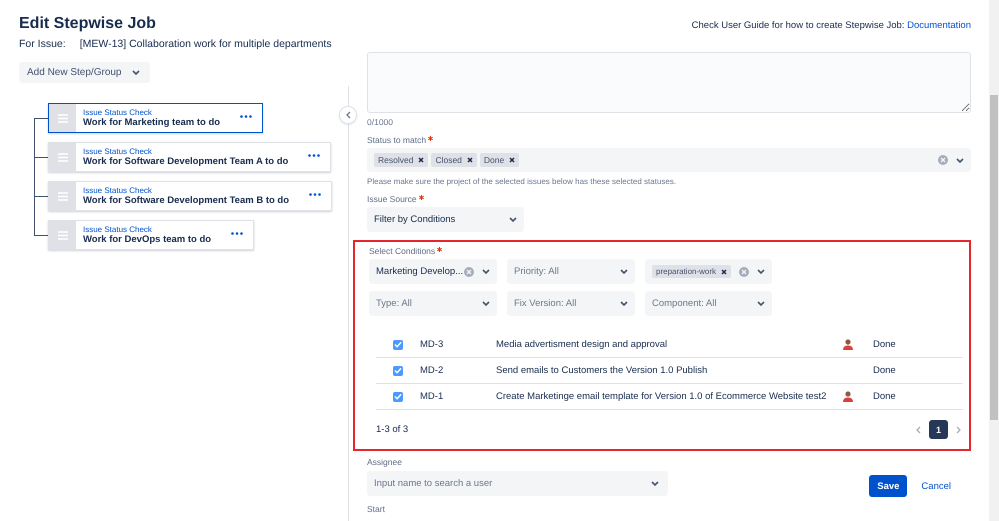 The image size is (999, 521). I want to click on page-title: Edit Stepwise Job, so click(88, 24).